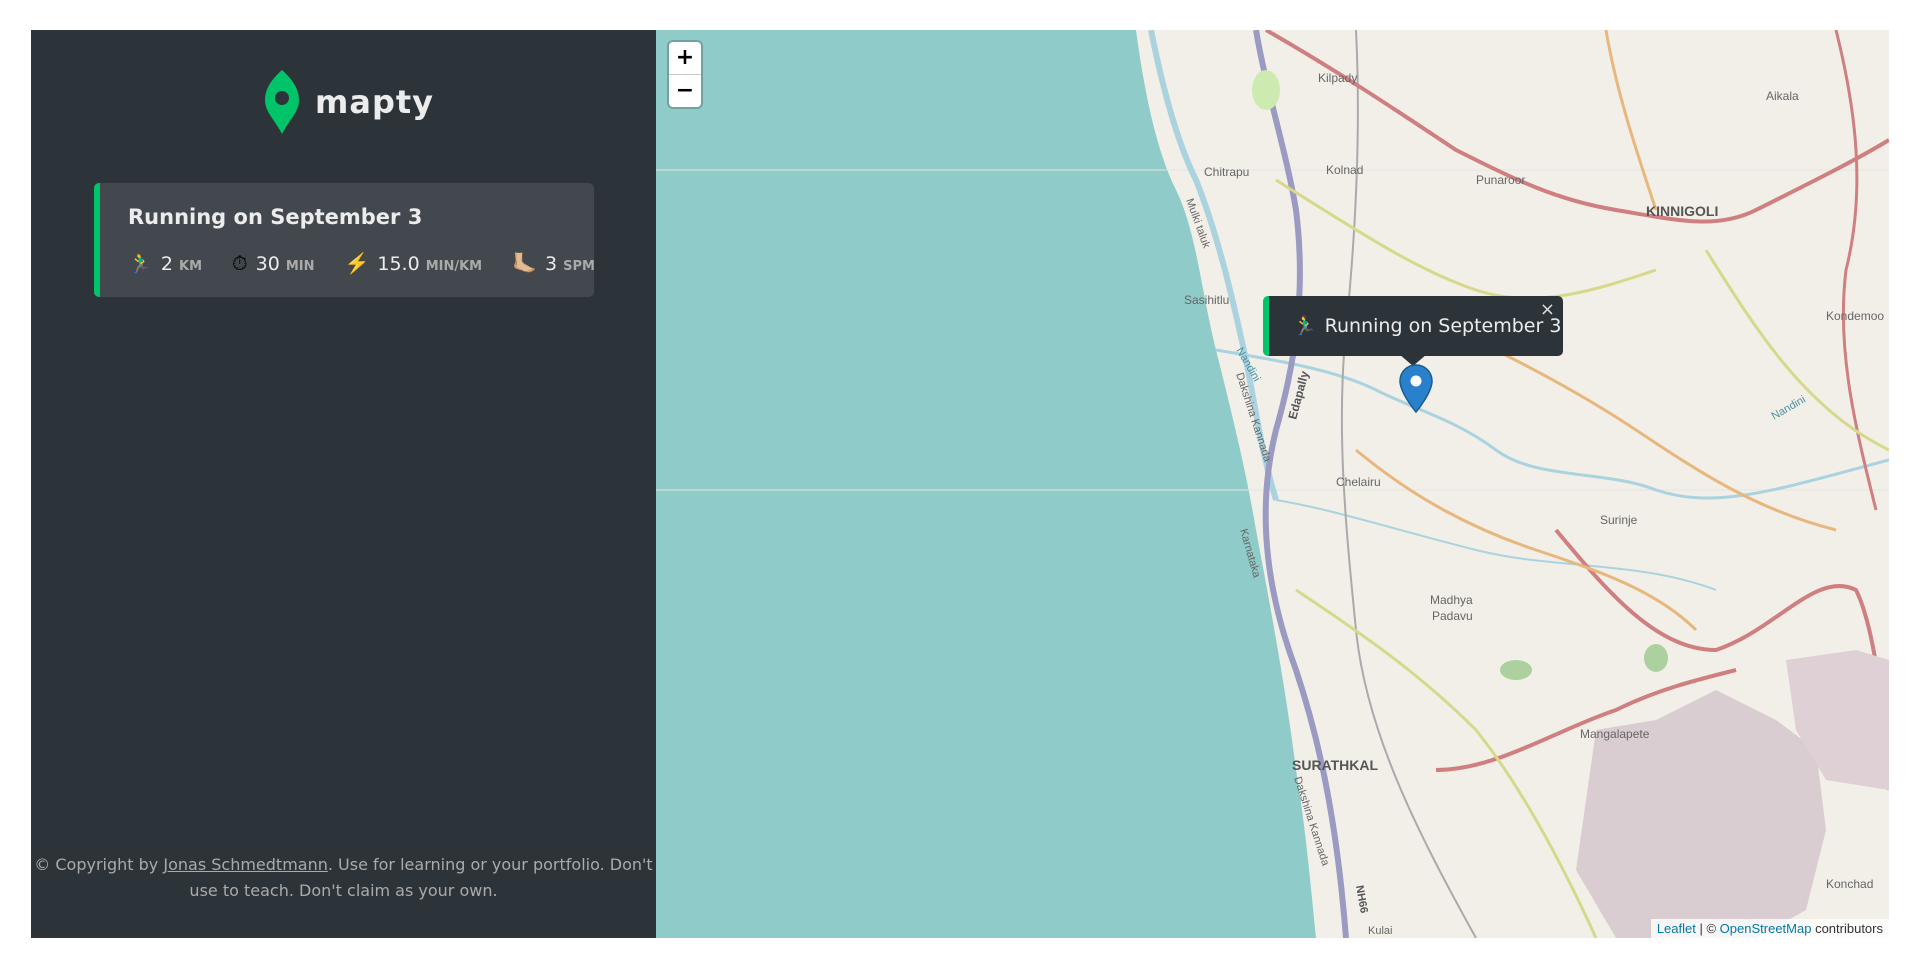 The height and width of the screenshot is (966, 1914). I want to click on svg-text: Konchad, so click(1849, 884).